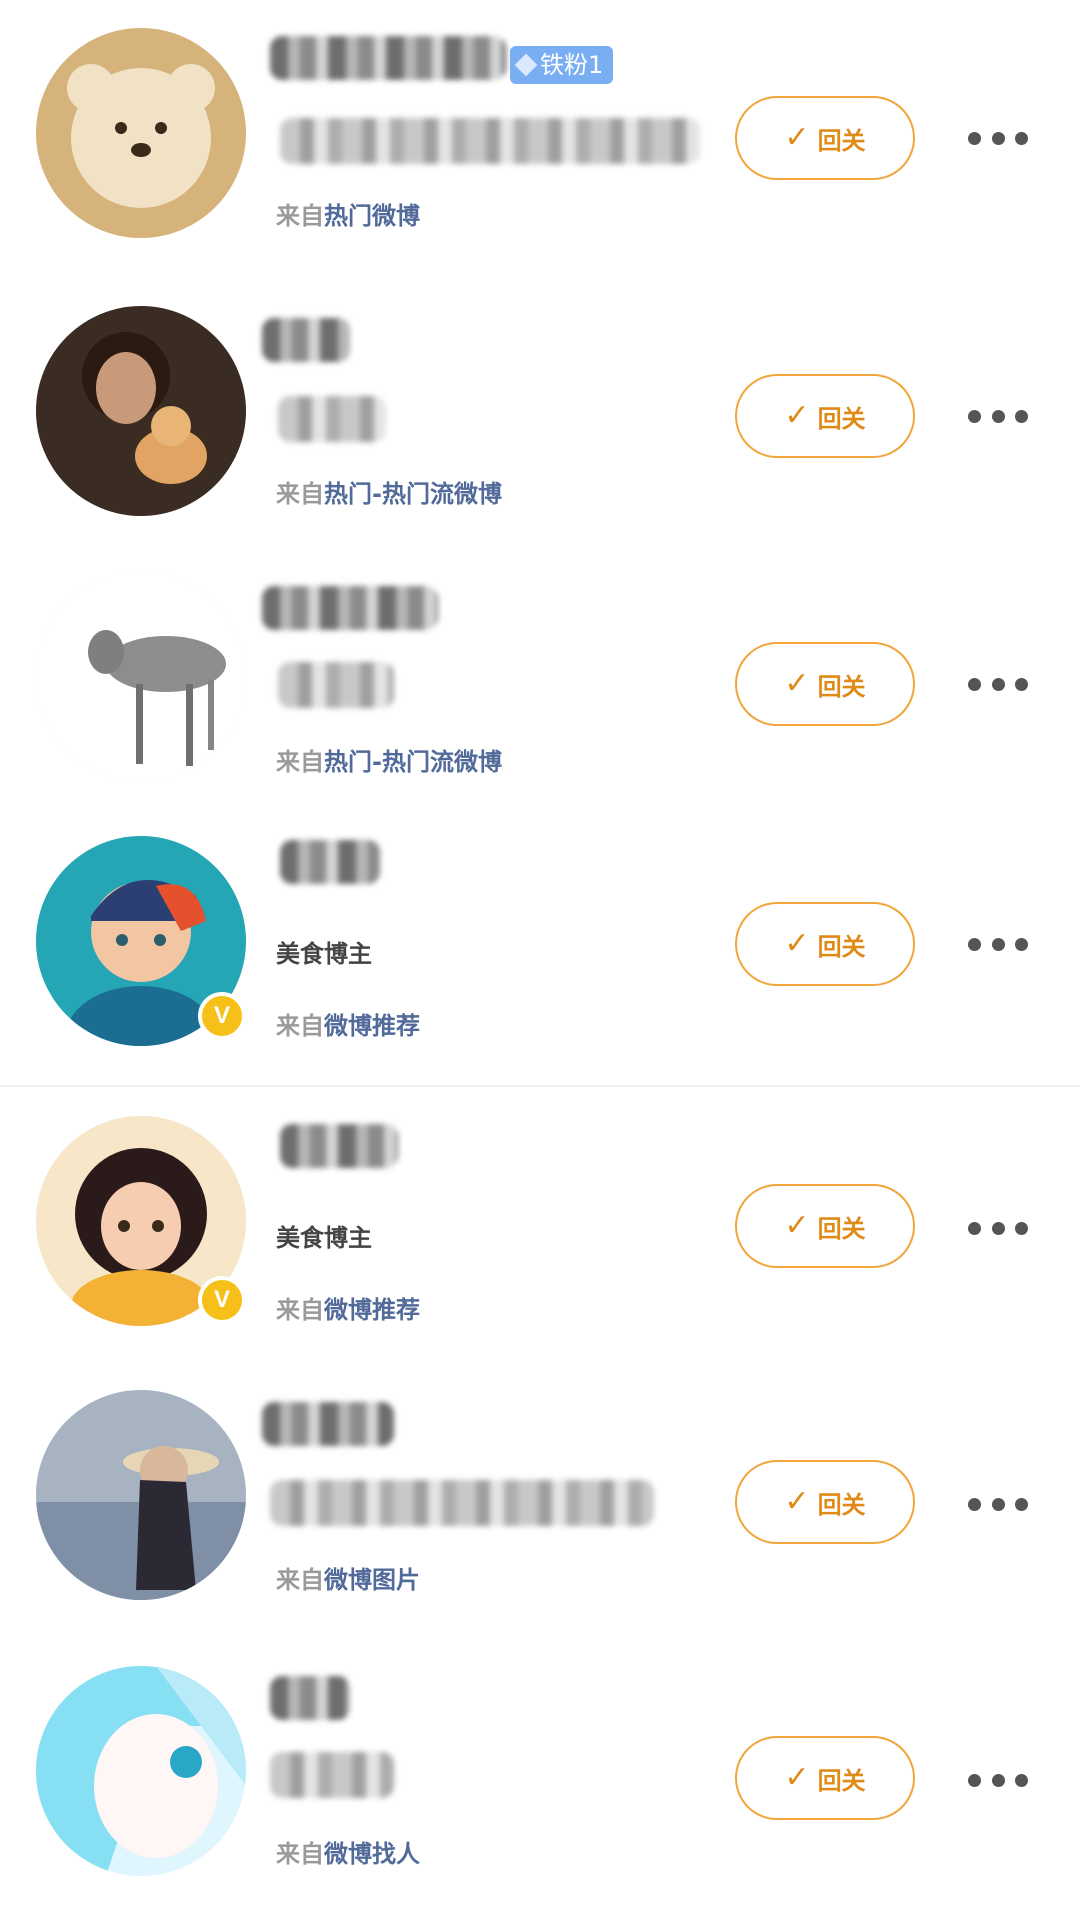 The image size is (1080, 1918). What do you see at coordinates (372, 216) in the screenshot?
I see `source-origin: 热门微博` at bounding box center [372, 216].